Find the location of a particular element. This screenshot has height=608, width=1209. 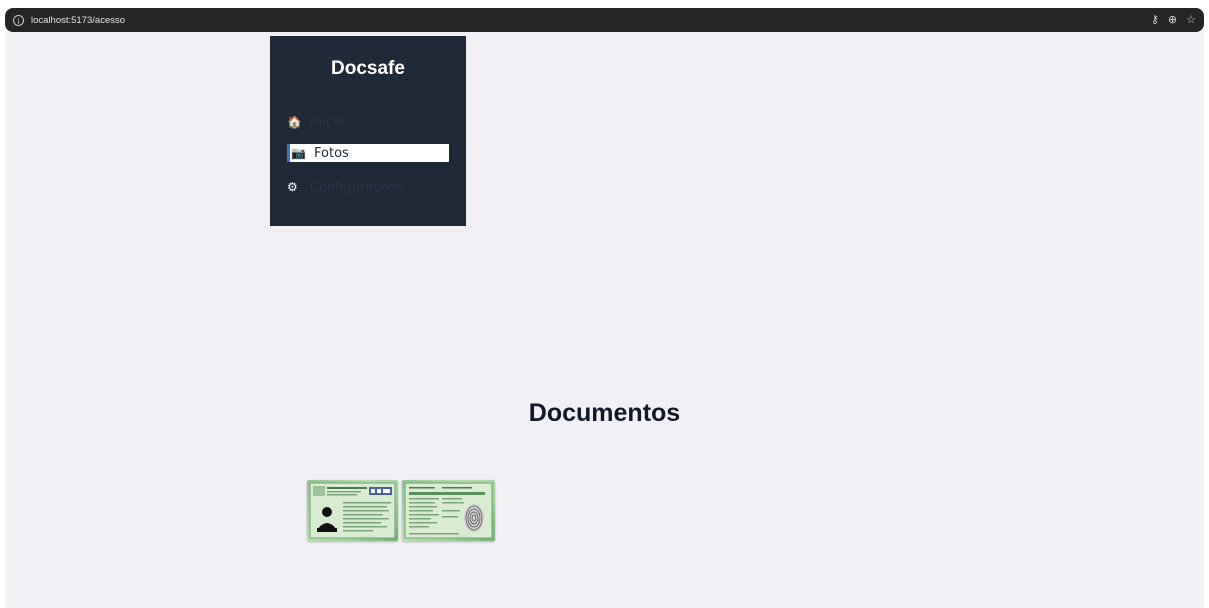

sidebar: Docsafe 🏠 Início 📷 Fotos ⚙ Configurações is located at coordinates (368, 131).